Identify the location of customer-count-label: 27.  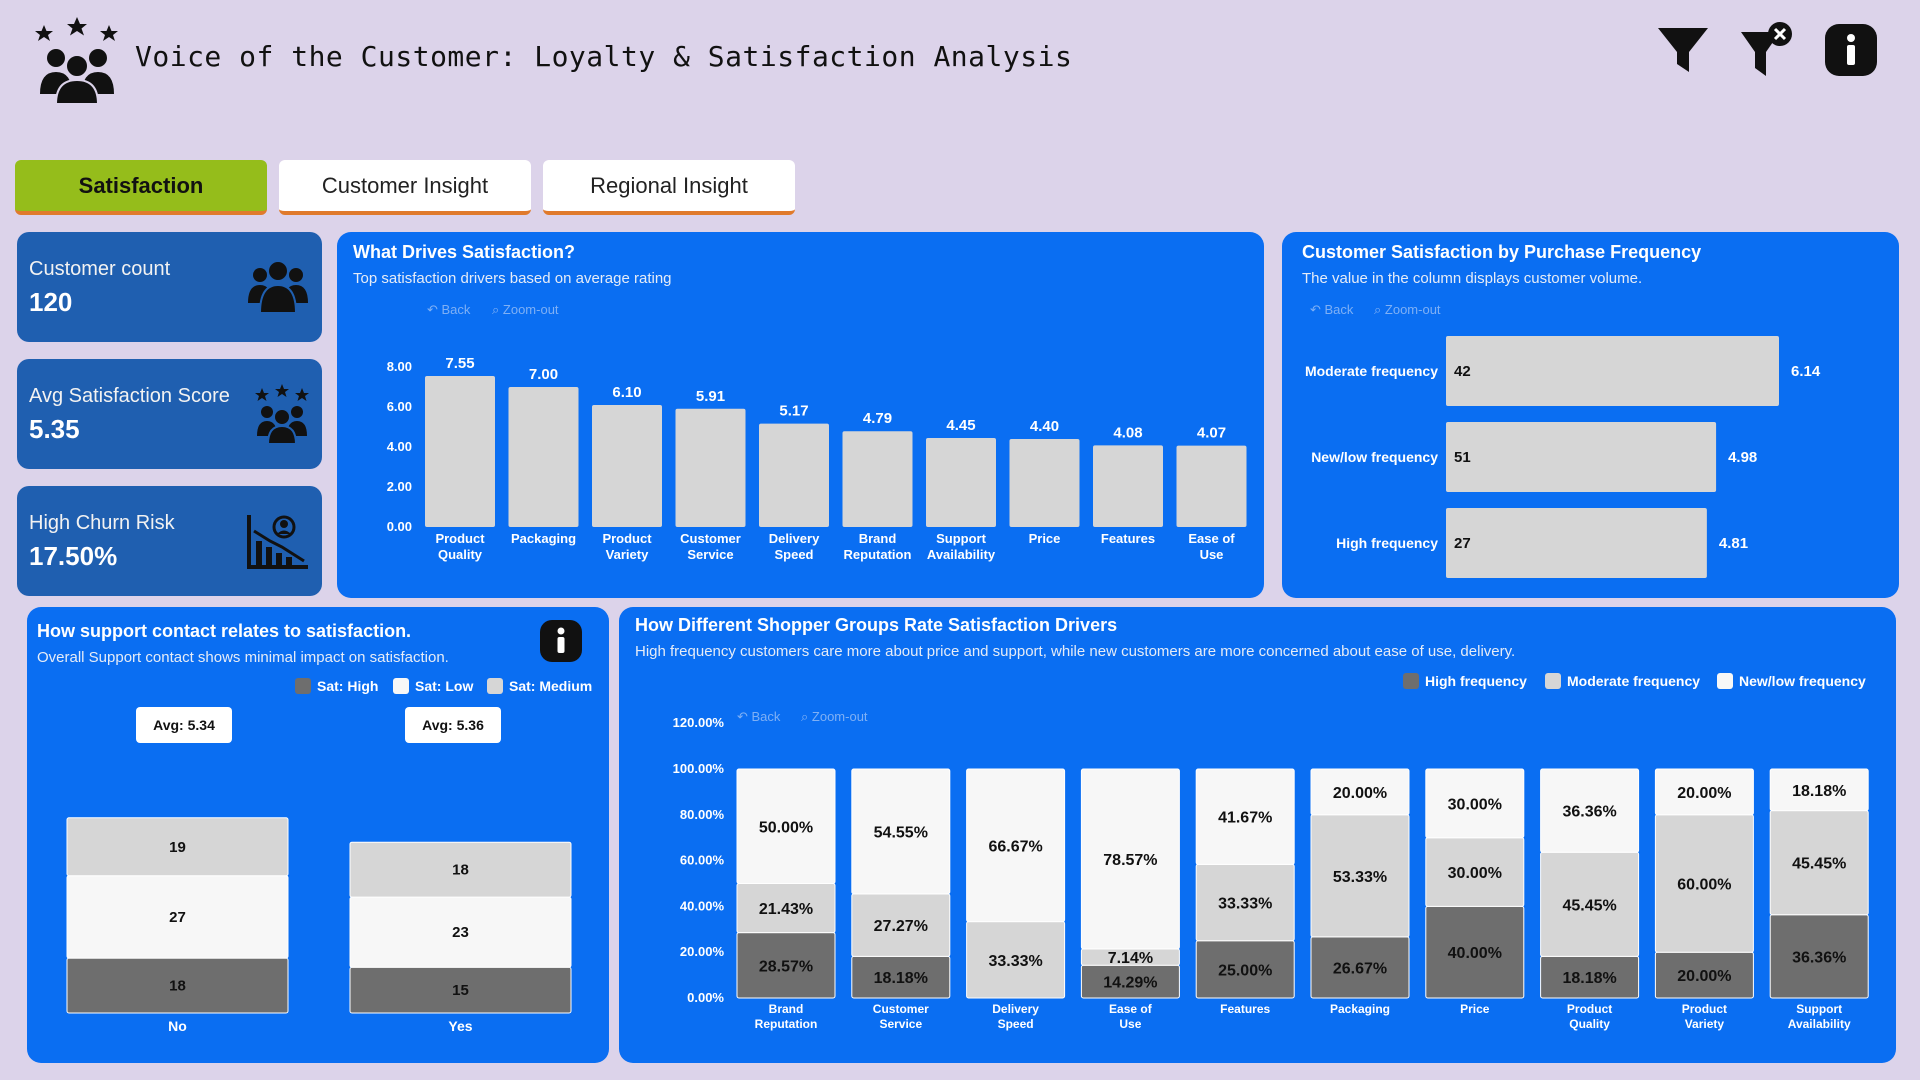
(1462, 543).